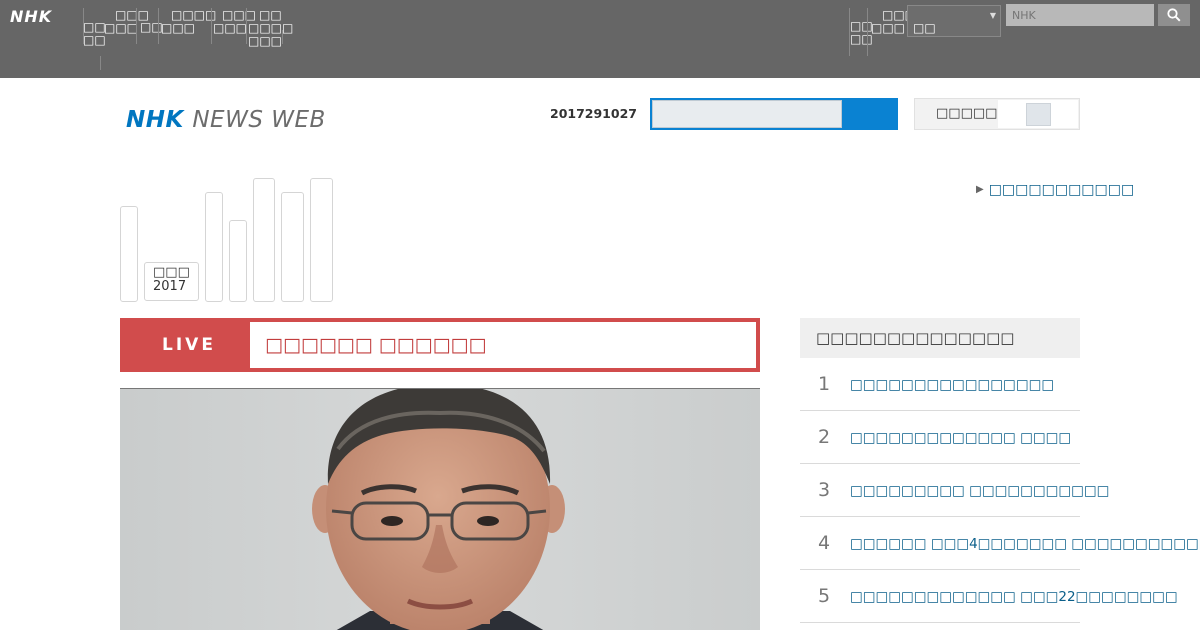  I want to click on nav-item-1: □□ □□, so click(94, 34).